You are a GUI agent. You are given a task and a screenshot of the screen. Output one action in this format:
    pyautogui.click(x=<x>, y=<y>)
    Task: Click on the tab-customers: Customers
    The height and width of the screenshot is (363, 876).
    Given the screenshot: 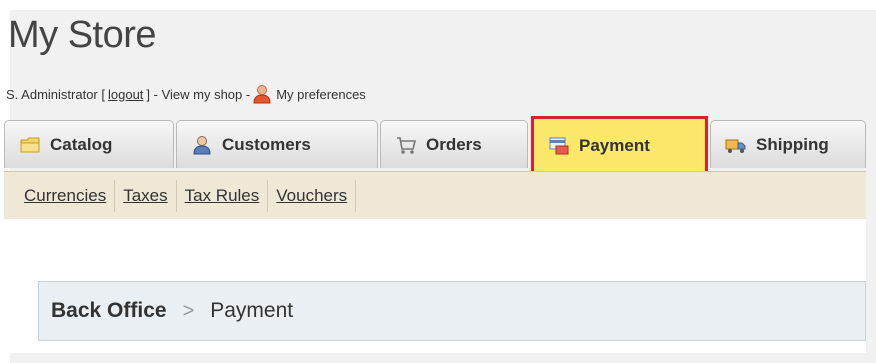 What is the action you would take?
    pyautogui.click(x=277, y=144)
    